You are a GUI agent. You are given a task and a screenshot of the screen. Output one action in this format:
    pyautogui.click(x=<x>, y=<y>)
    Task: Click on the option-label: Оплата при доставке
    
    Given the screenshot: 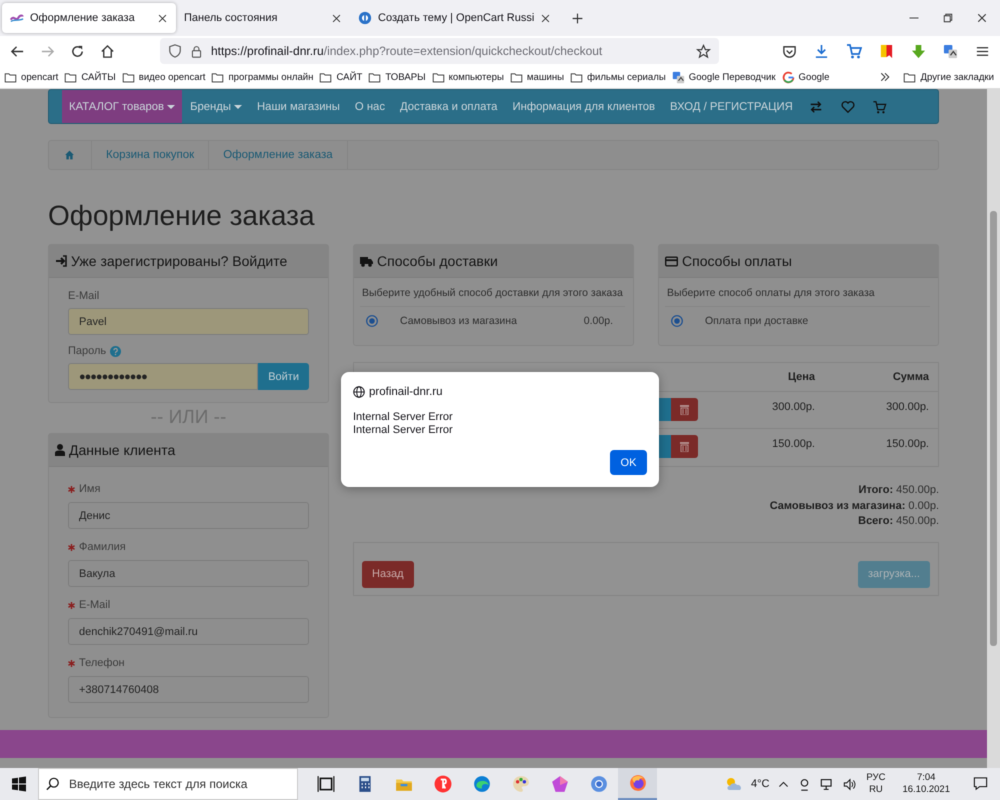 What is the action you would take?
    pyautogui.click(x=757, y=321)
    